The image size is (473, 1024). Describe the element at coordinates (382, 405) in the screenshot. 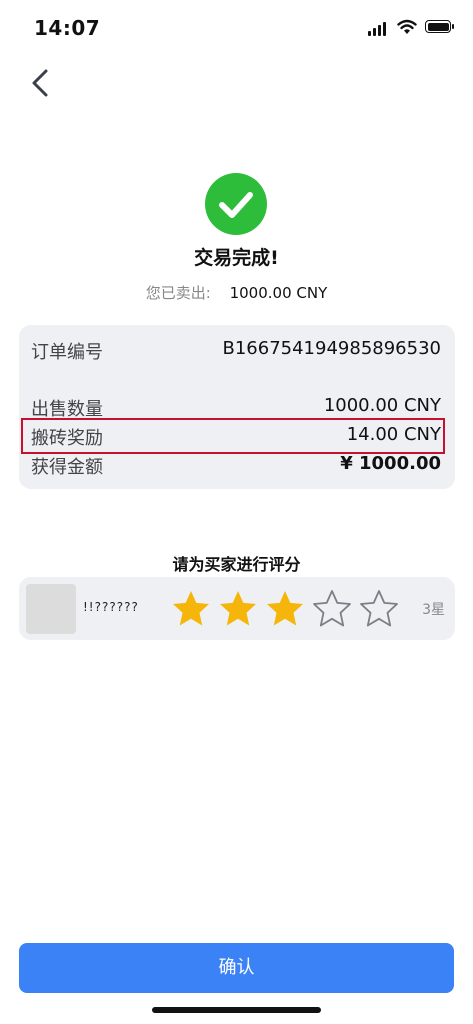

I see `sold-quantity-value: 1000.00 CNY` at that location.